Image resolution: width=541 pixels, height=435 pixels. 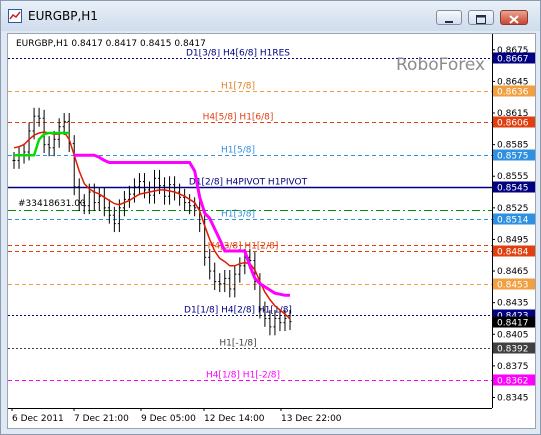 What do you see at coordinates (513, 335) in the screenshot?
I see `price-tick-label: 0.8405` at bounding box center [513, 335].